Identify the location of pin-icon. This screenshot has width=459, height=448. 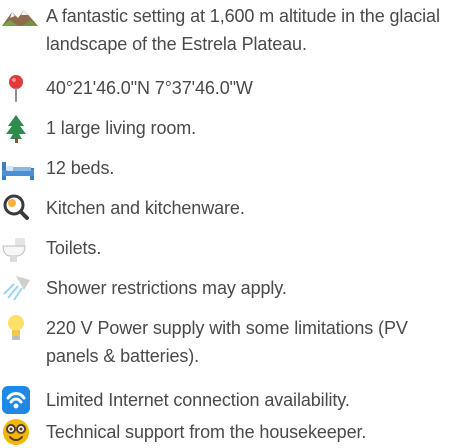
(20, 88).